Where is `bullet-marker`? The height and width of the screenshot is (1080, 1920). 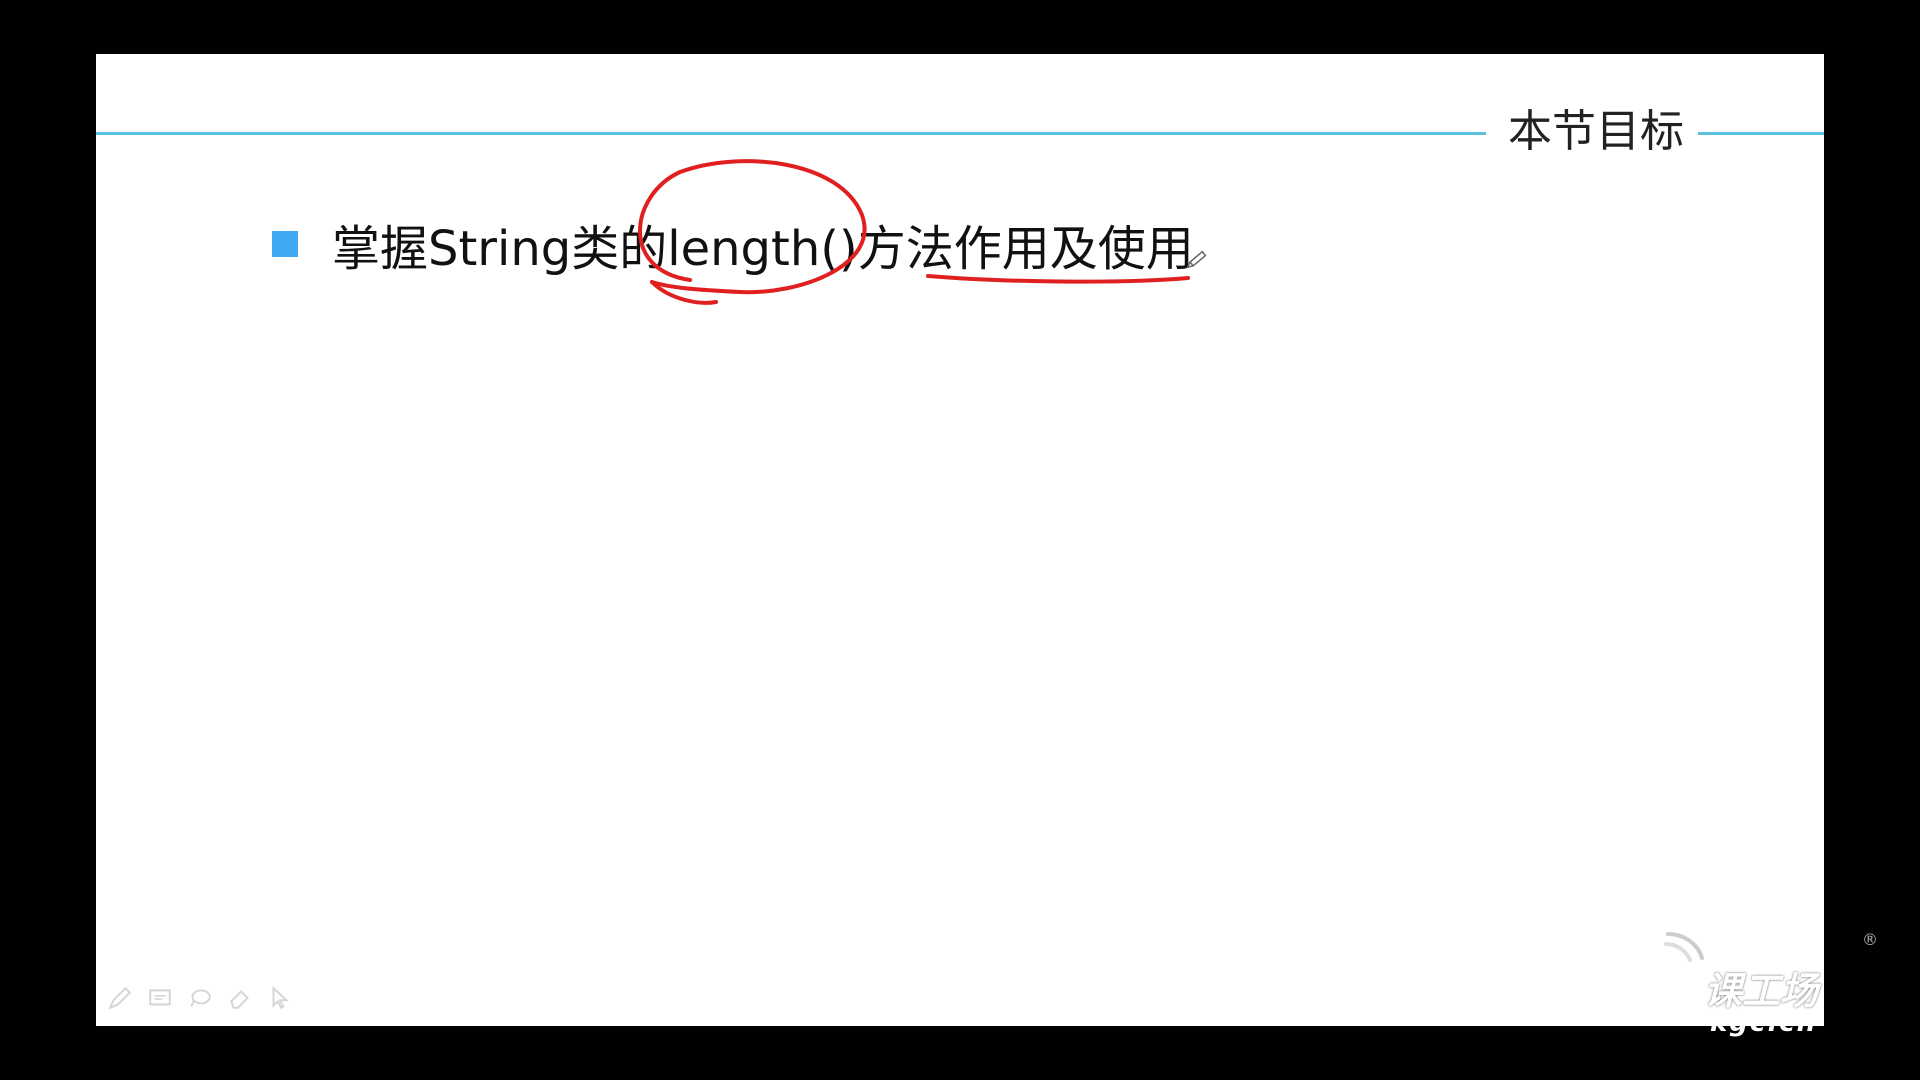 bullet-marker is located at coordinates (285, 244).